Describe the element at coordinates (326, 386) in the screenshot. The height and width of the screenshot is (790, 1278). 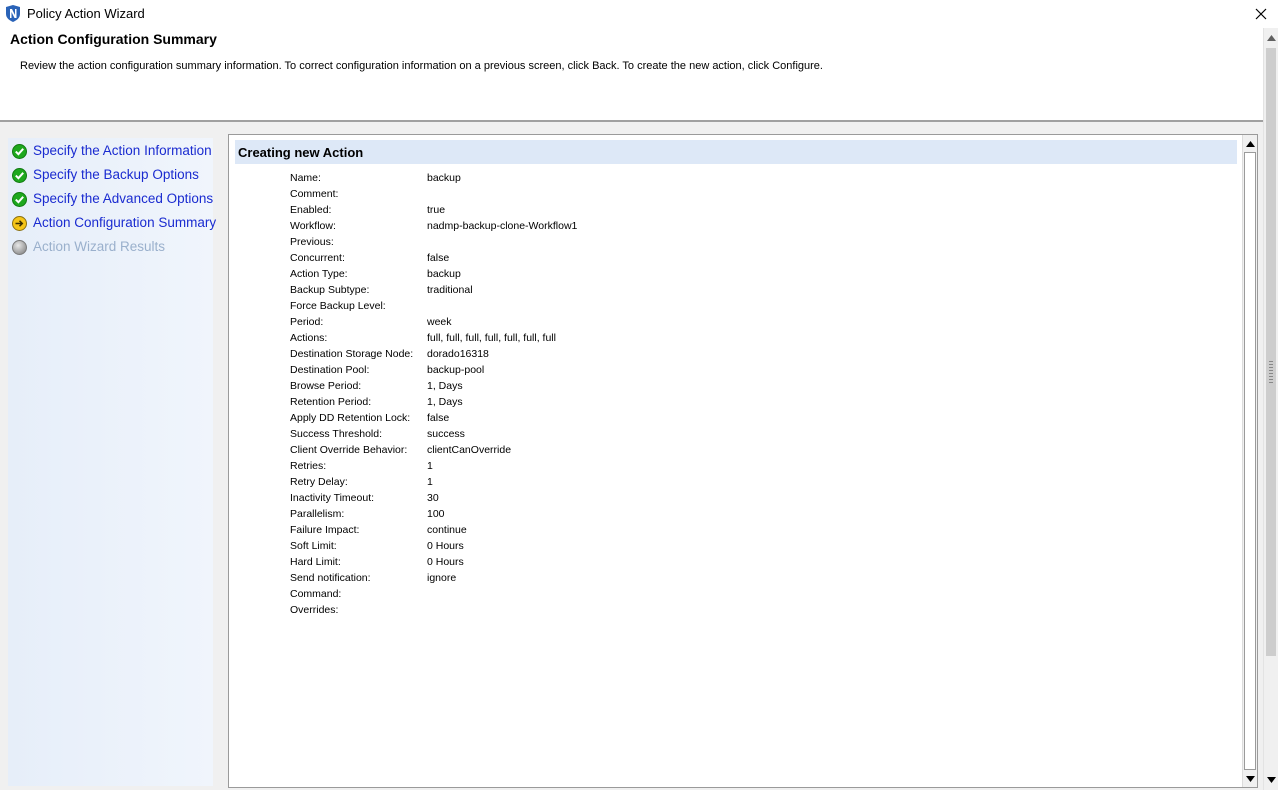
I see `summary-row-label: Browse Period:` at that location.